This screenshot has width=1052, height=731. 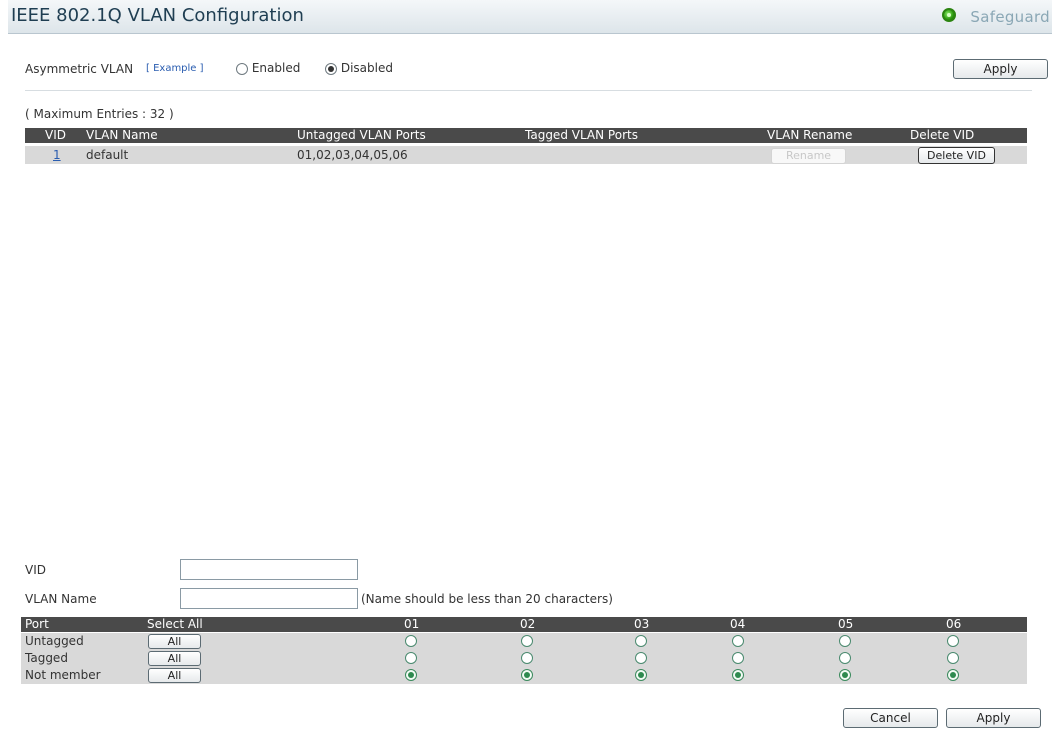 What do you see at coordinates (276, 68) in the screenshot?
I see `enabled-label: Enabled` at bounding box center [276, 68].